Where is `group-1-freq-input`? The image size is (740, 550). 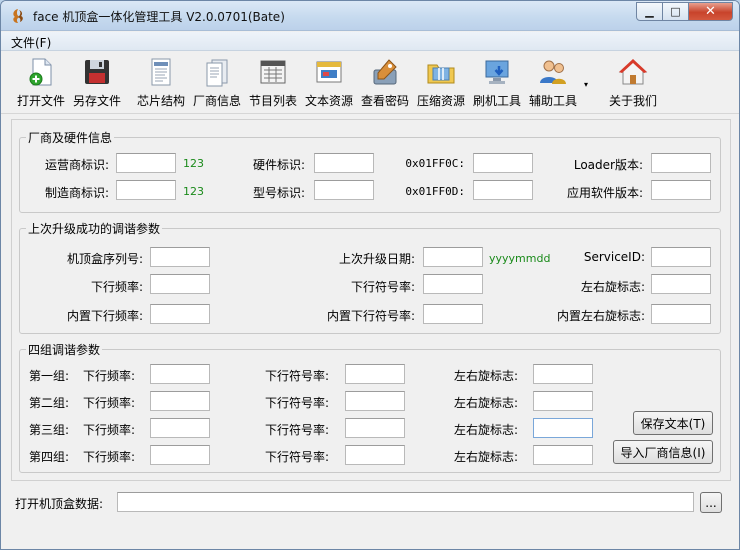
group-1-freq-input is located at coordinates (180, 374).